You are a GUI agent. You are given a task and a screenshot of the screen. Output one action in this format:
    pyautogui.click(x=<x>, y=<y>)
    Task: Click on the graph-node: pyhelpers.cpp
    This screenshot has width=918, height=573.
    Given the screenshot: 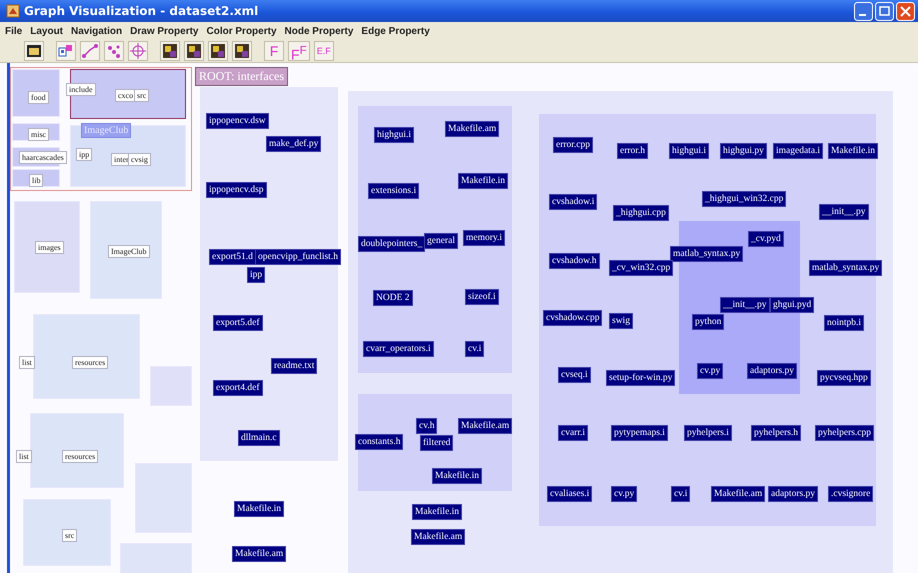 What is the action you would take?
    pyautogui.click(x=844, y=433)
    